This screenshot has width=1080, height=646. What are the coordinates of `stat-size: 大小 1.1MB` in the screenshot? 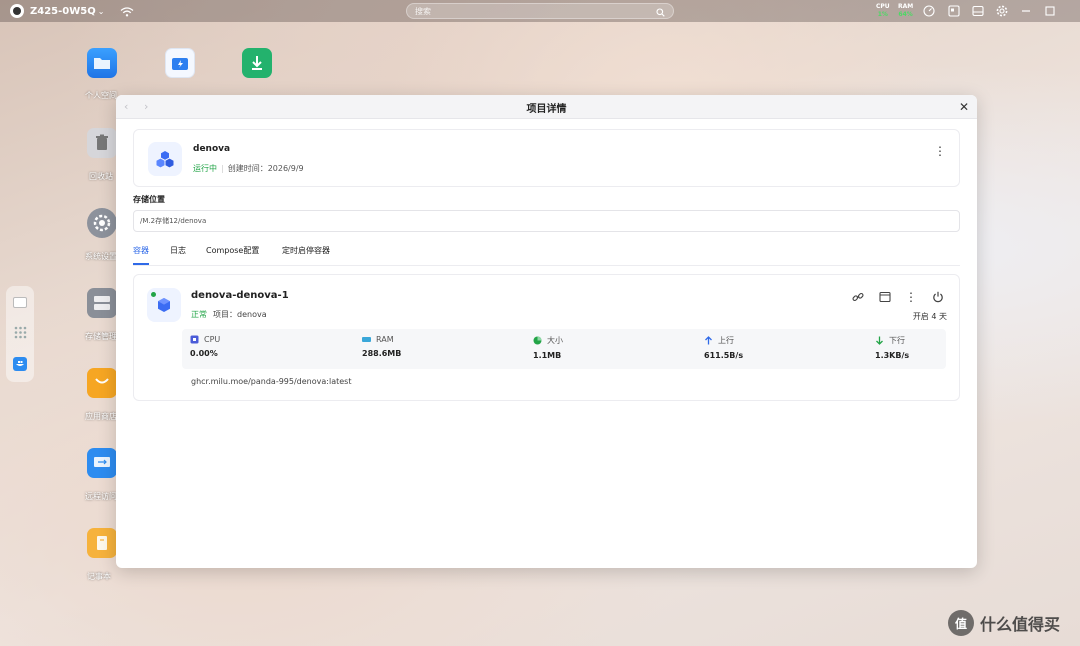 It's located at (548, 347).